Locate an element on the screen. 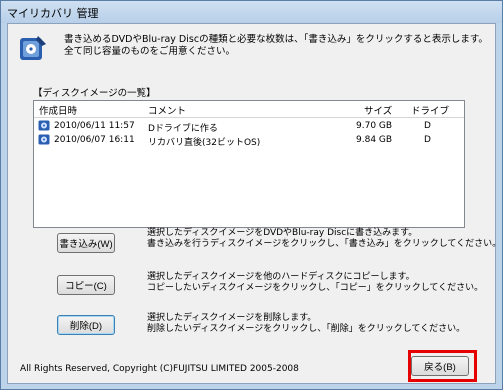 The image size is (503, 390). column-header-date: 作成日時 is located at coordinates (58, 110).